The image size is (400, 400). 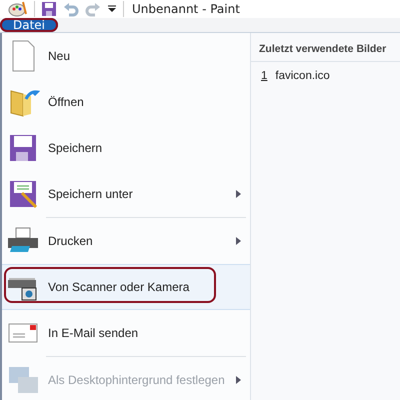 What do you see at coordinates (112, 9) in the screenshot?
I see `dropdown-icon` at bounding box center [112, 9].